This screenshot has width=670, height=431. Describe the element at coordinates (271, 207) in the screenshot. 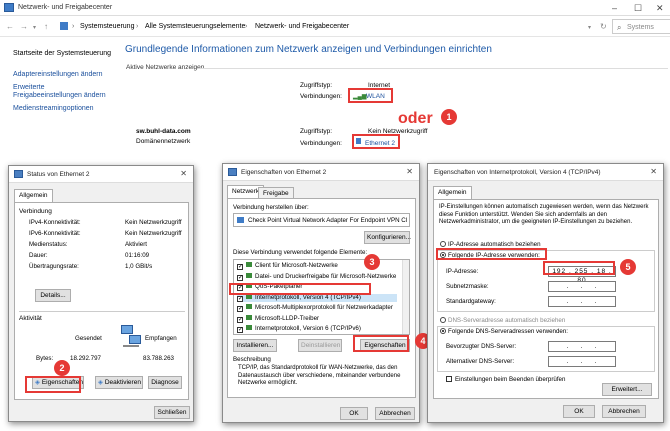

I see `connect-using-label: Verbindung herstellen über:` at that location.